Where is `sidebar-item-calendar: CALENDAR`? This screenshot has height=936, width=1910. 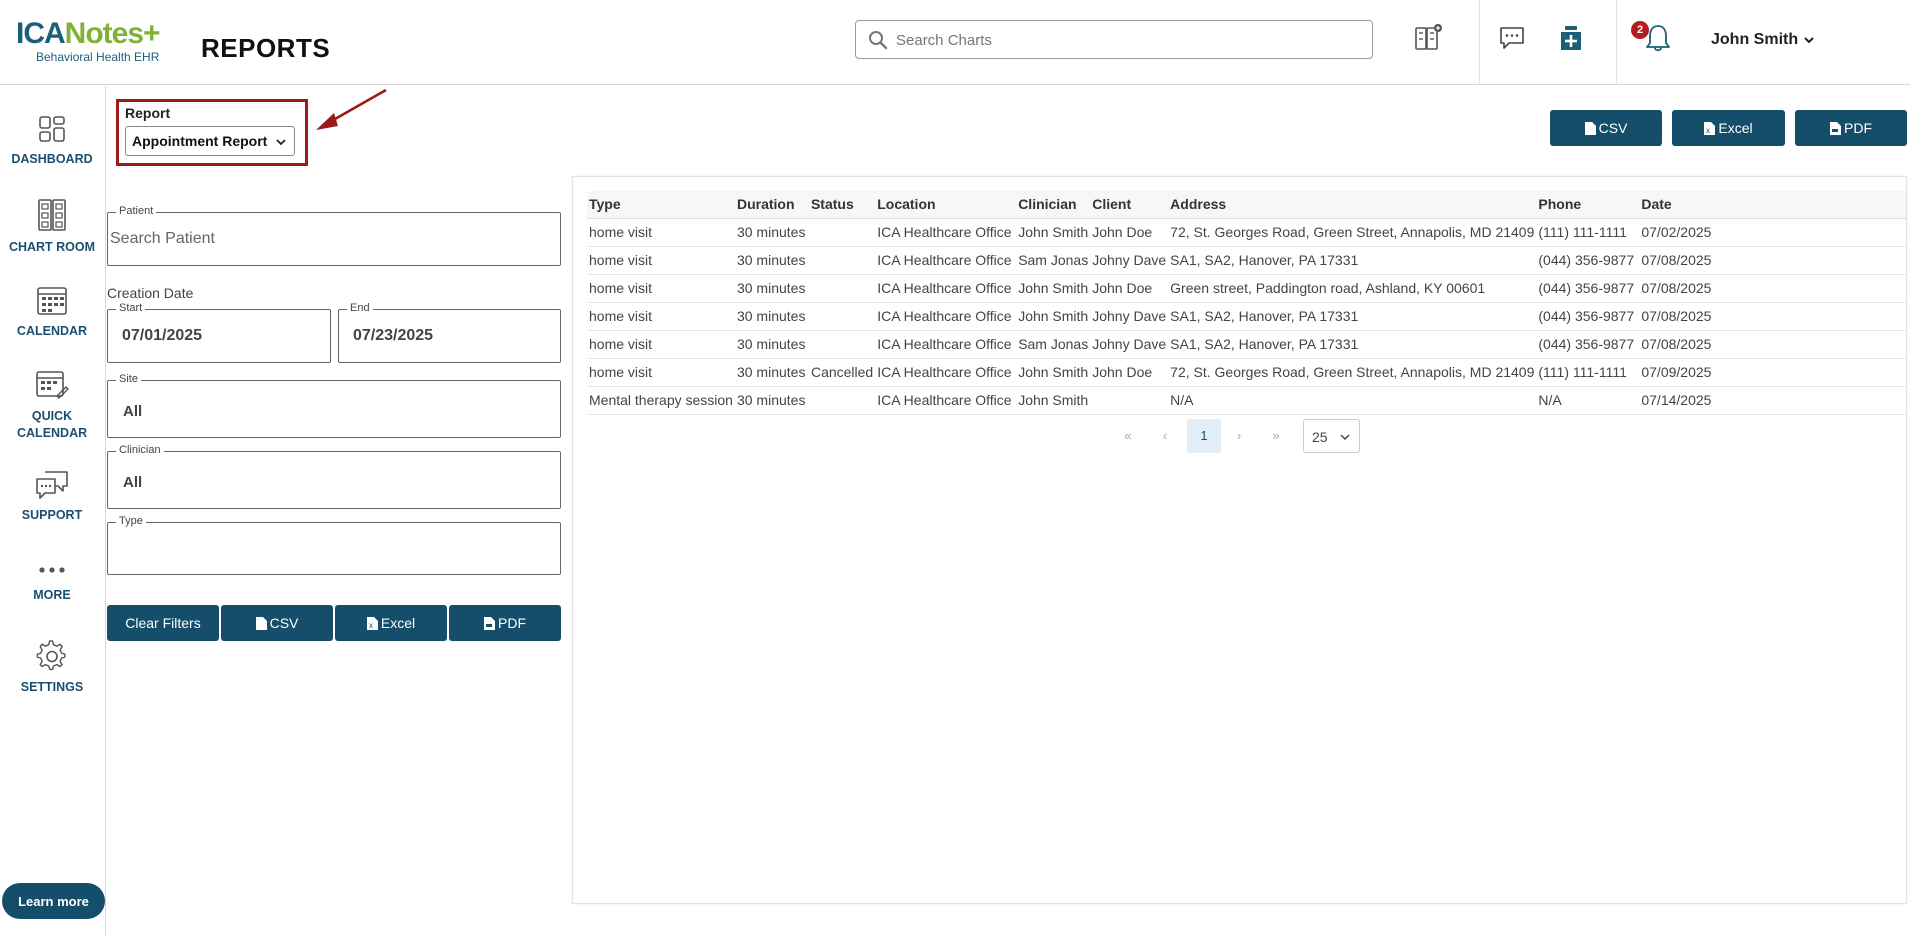
sidebar-item-calendar: CALENDAR is located at coordinates (52, 311).